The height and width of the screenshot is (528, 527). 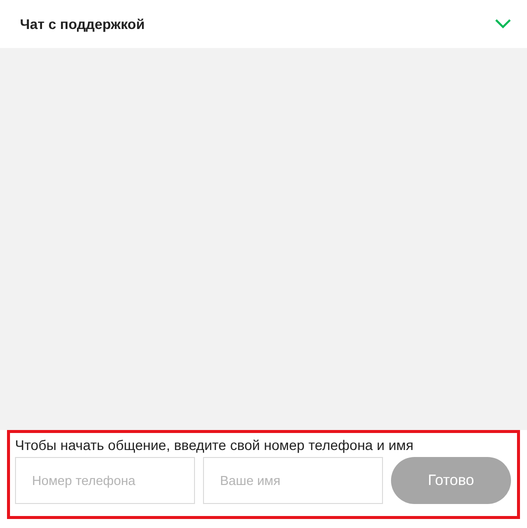 I want to click on input-field: Номер телефона, so click(x=105, y=480).